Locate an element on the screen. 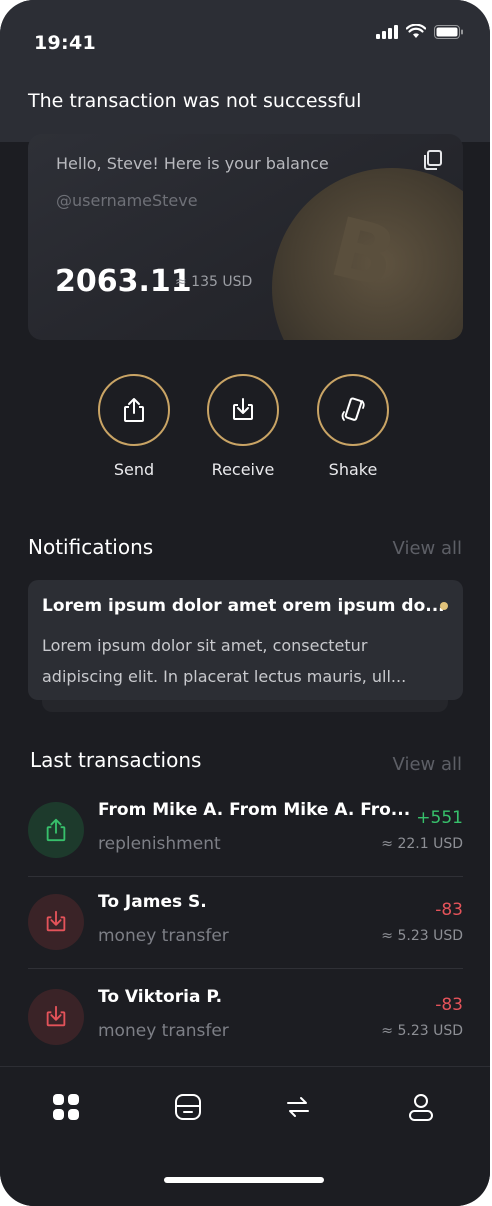  transactions-title: Last transactions is located at coordinates (116, 760).